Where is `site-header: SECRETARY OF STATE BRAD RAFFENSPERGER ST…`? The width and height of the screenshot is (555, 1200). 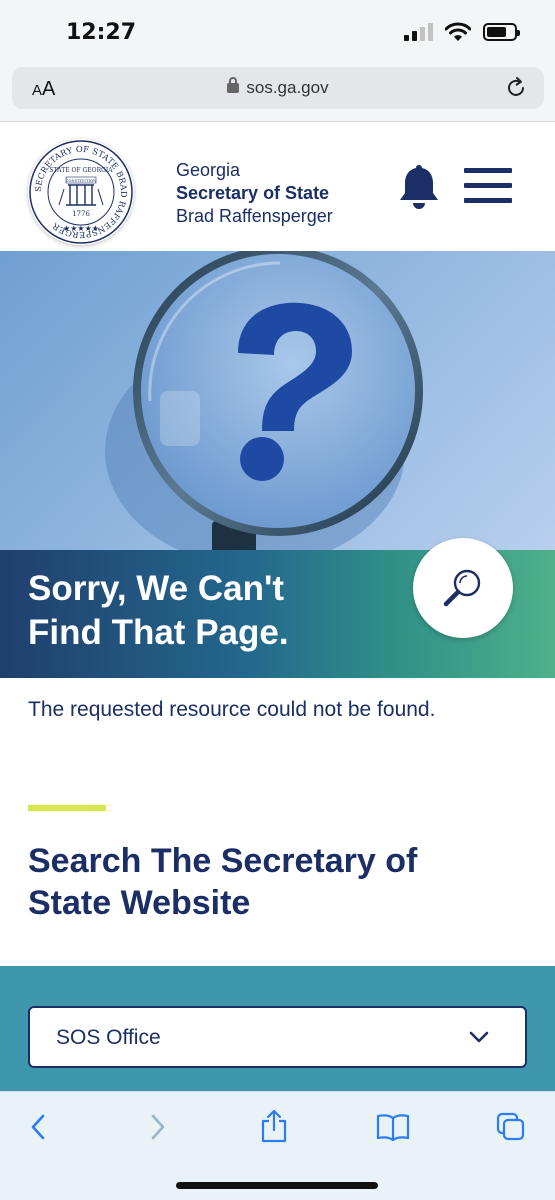 site-header: SECRETARY OF STATE BRAD RAFFENSPERGER ST… is located at coordinates (277, 187).